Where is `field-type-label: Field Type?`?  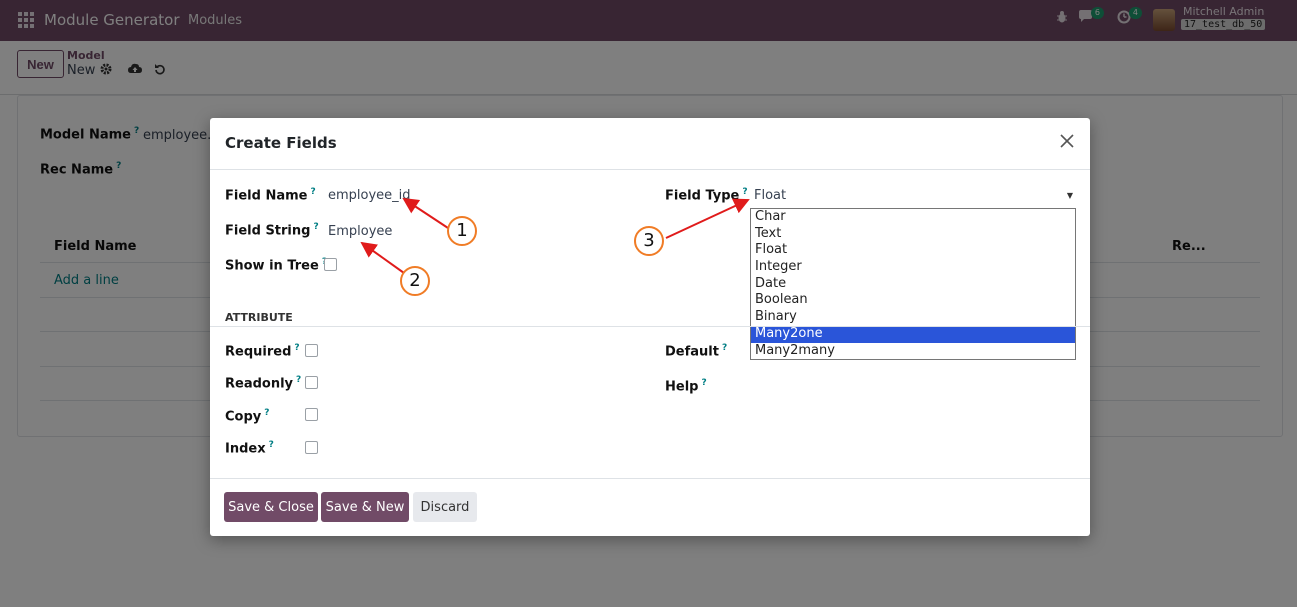
field-type-label: Field Type? is located at coordinates (706, 195).